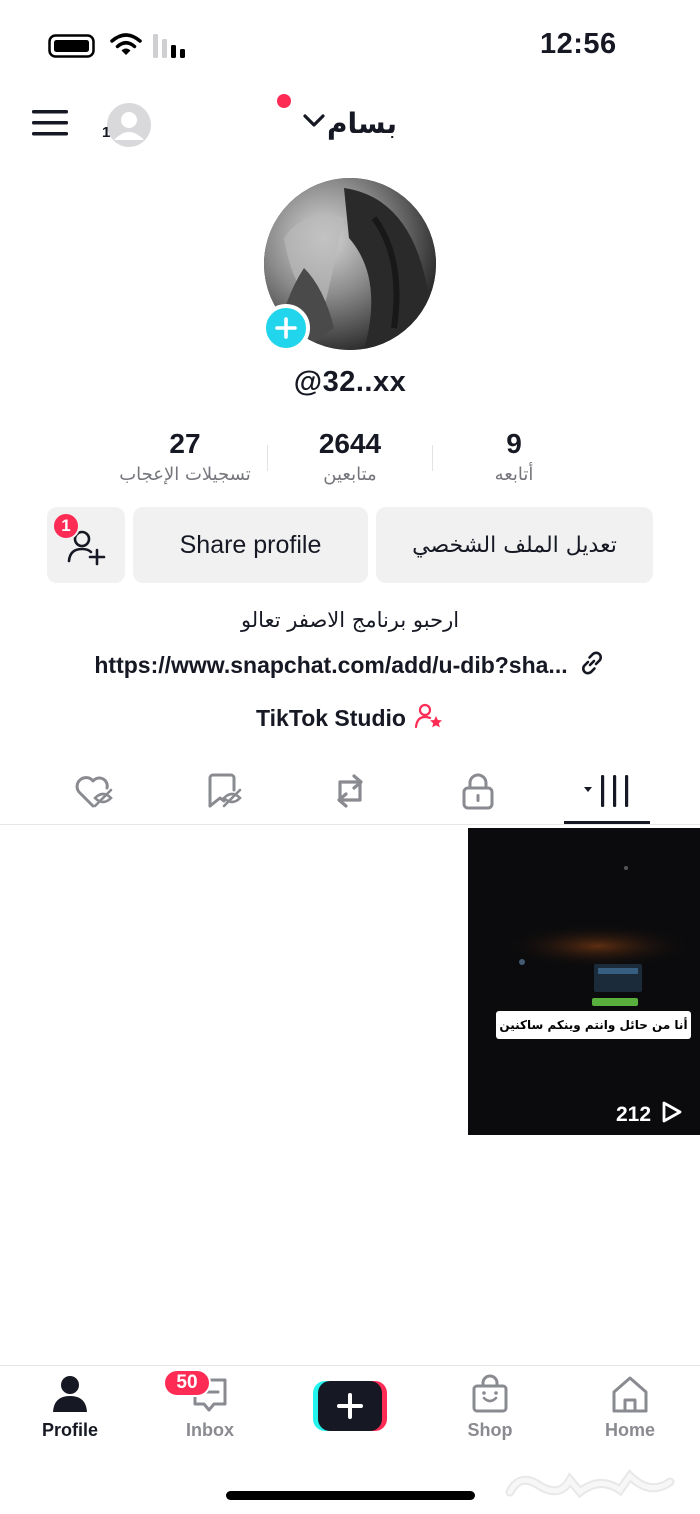 The image size is (700, 1514). What do you see at coordinates (629, 1430) in the screenshot?
I see `nav-home-label: Home` at bounding box center [629, 1430].